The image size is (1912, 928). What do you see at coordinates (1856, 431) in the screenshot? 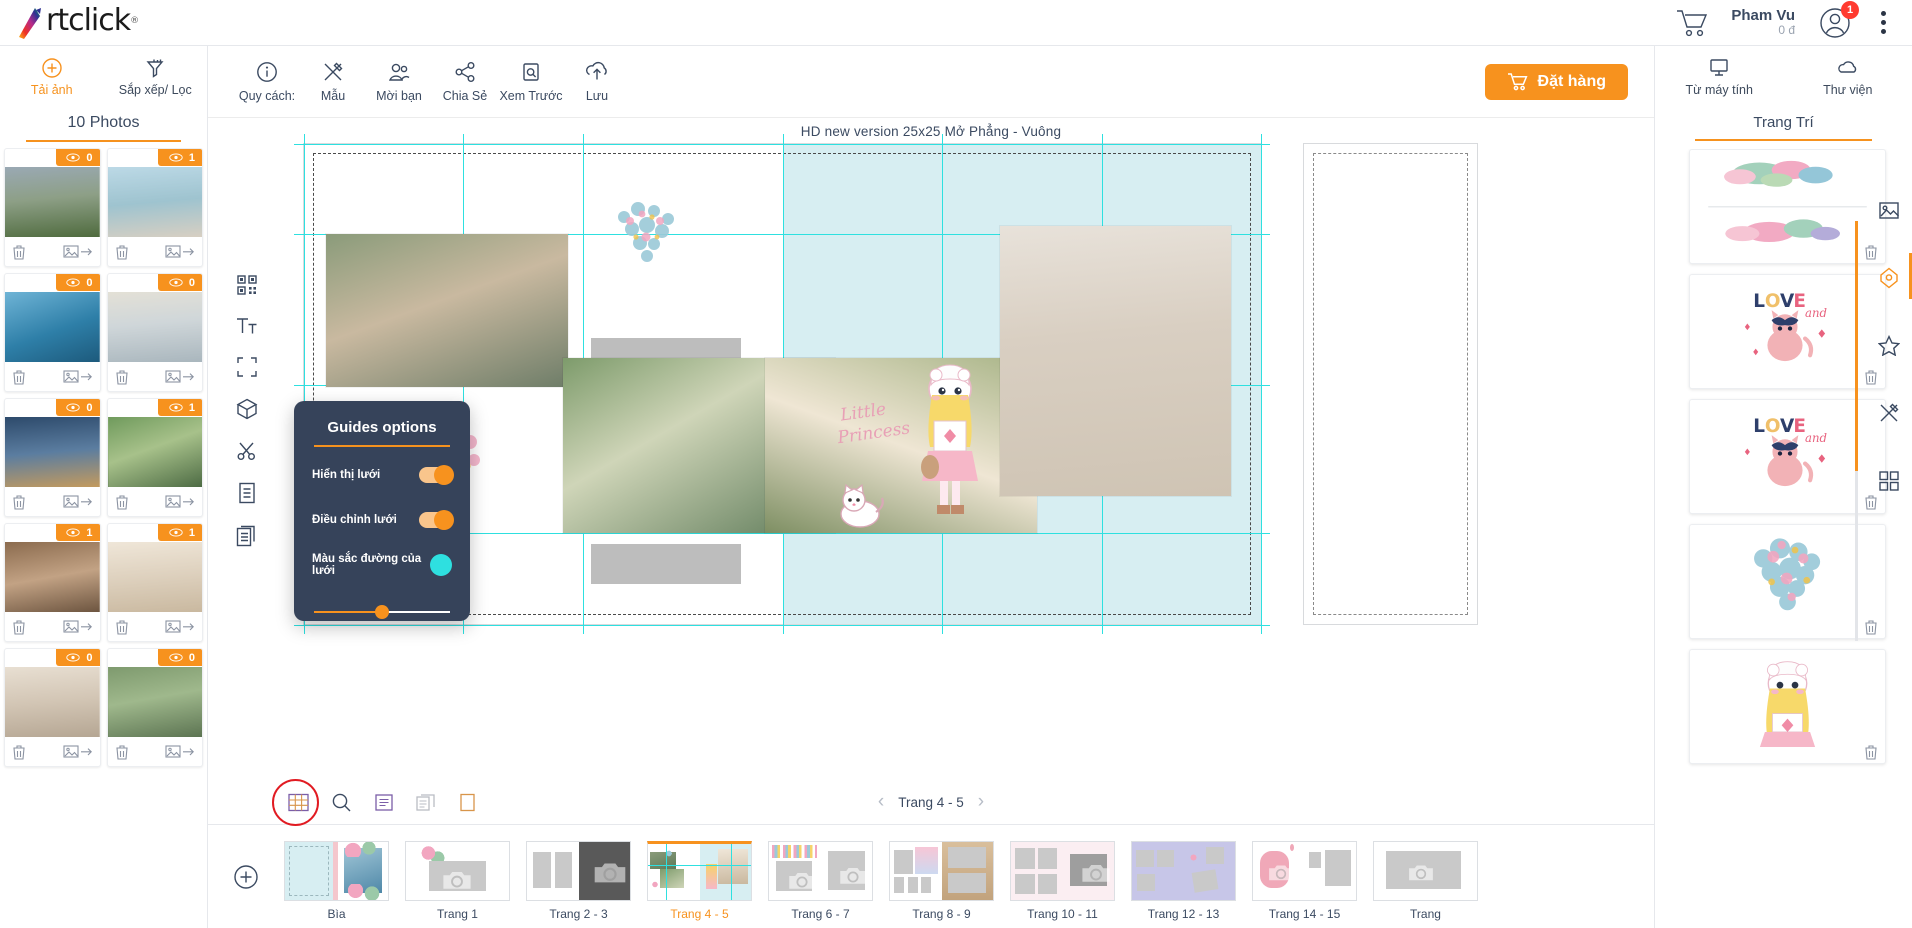
I see `decoration-scrollbar` at bounding box center [1856, 431].